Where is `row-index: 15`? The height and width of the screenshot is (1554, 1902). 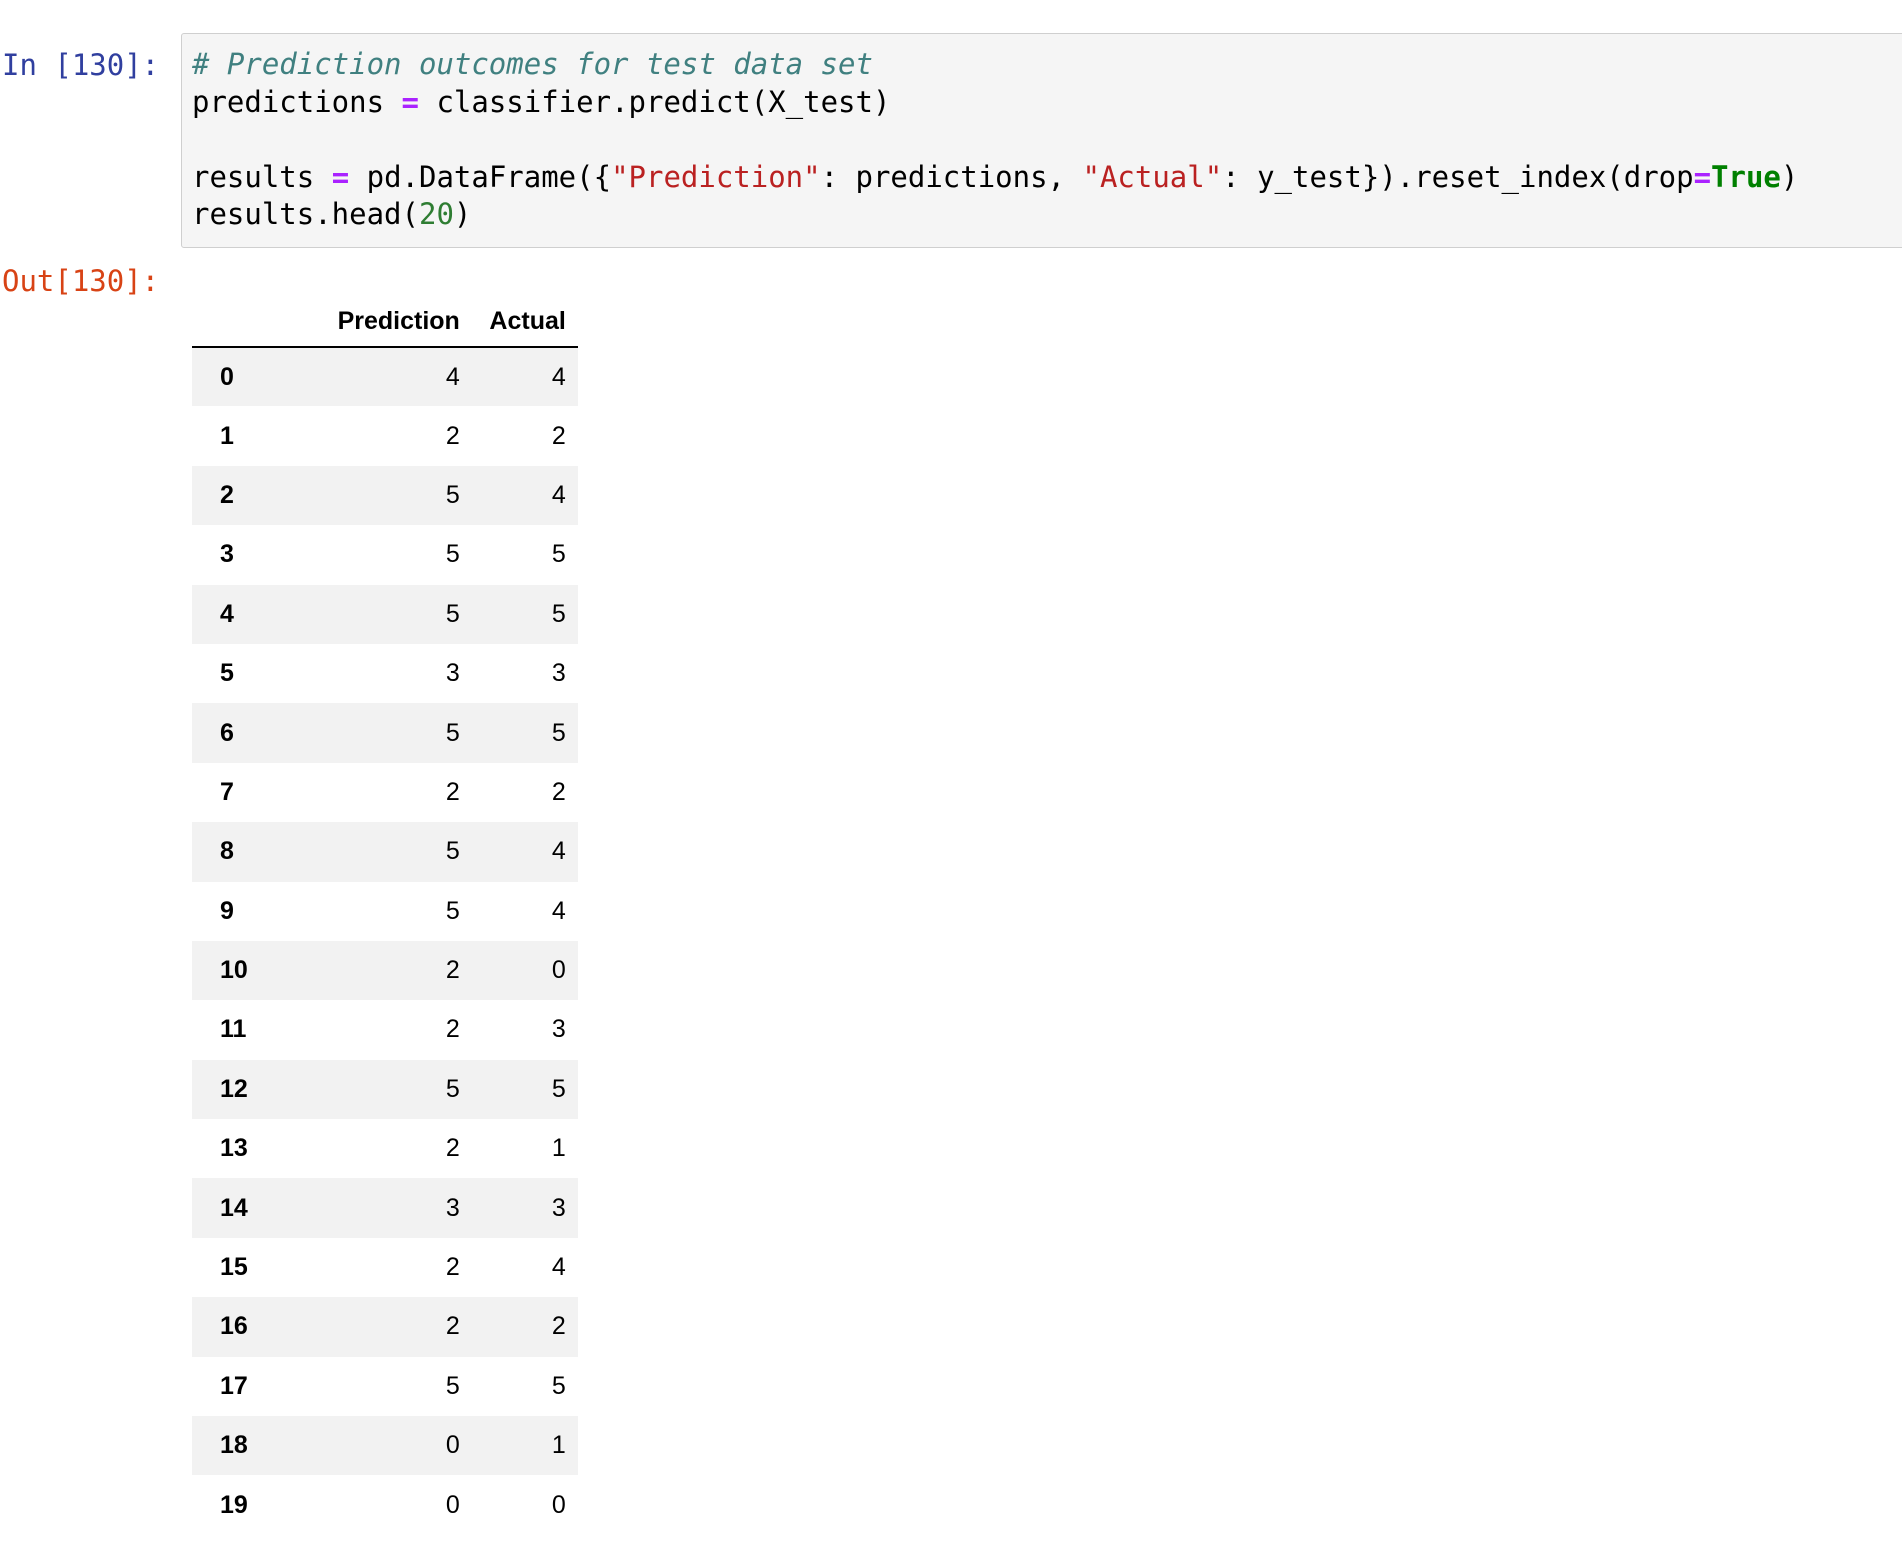 row-index: 15 is located at coordinates (234, 1267).